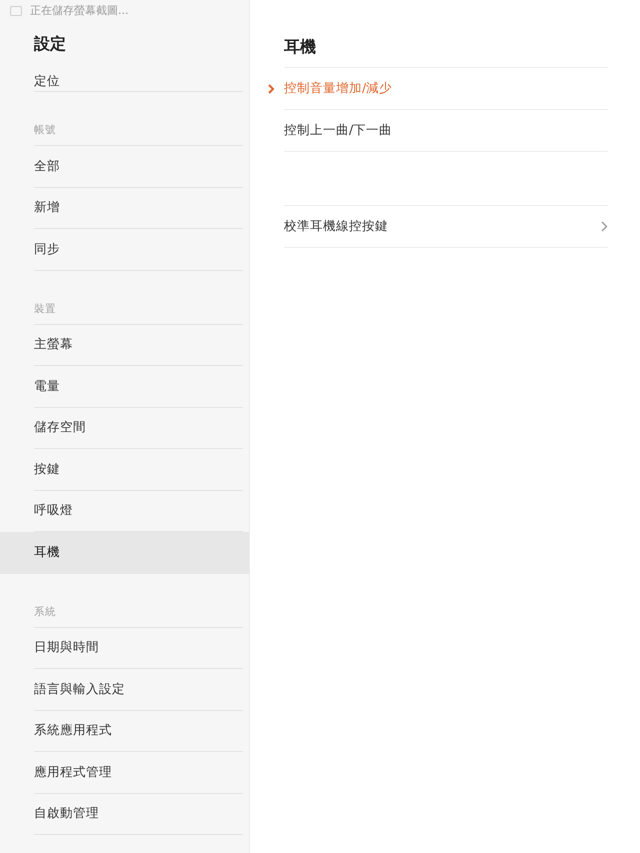 The height and width of the screenshot is (853, 640). I want to click on sidebar-item: 系統應用程式, so click(124, 731).